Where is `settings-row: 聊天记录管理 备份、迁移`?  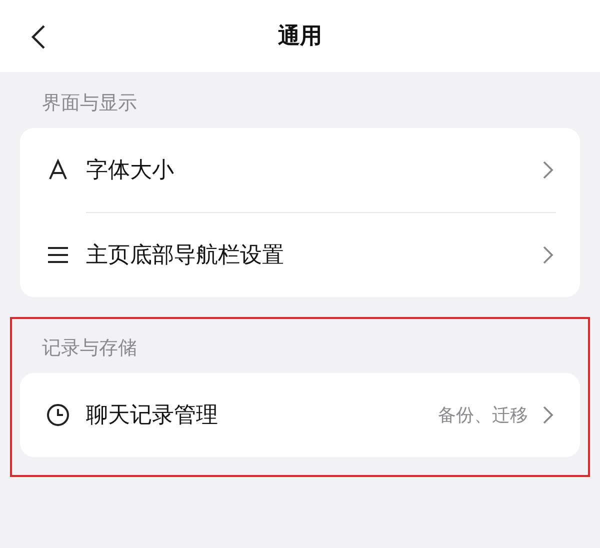
settings-row: 聊天记录管理 备份、迁移 is located at coordinates (300, 415).